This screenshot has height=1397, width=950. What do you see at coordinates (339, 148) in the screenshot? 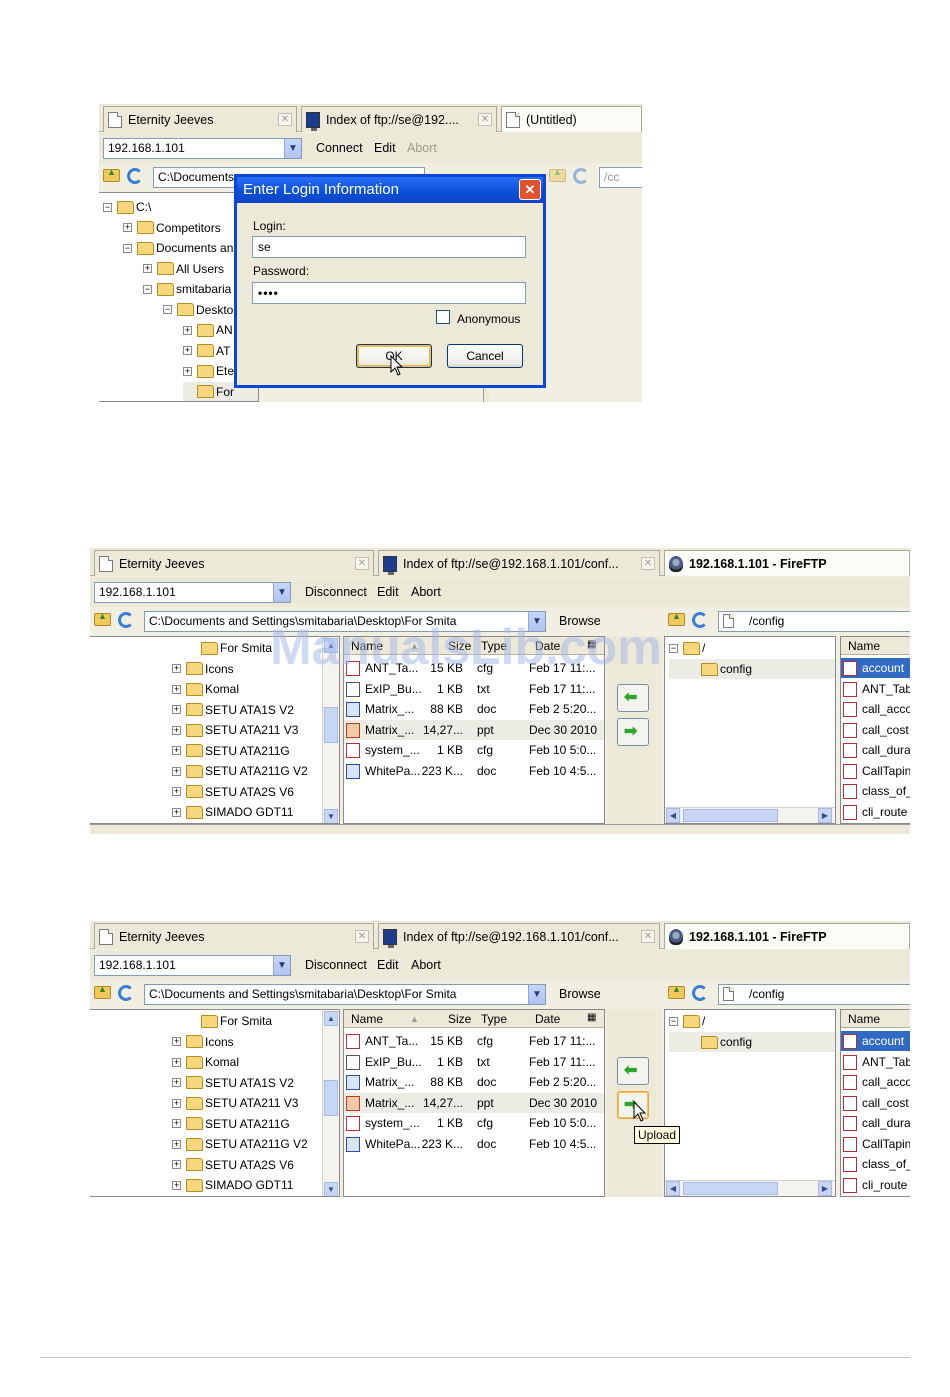
I see `connect-menu: Connect` at bounding box center [339, 148].